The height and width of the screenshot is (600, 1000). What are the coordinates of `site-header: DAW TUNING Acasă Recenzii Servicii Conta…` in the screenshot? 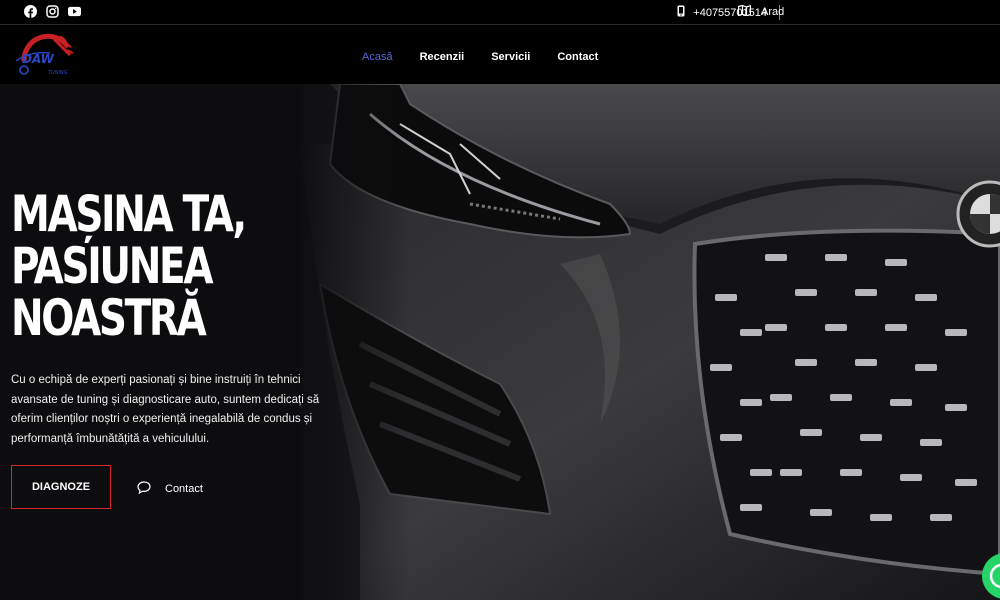 It's located at (500, 55).